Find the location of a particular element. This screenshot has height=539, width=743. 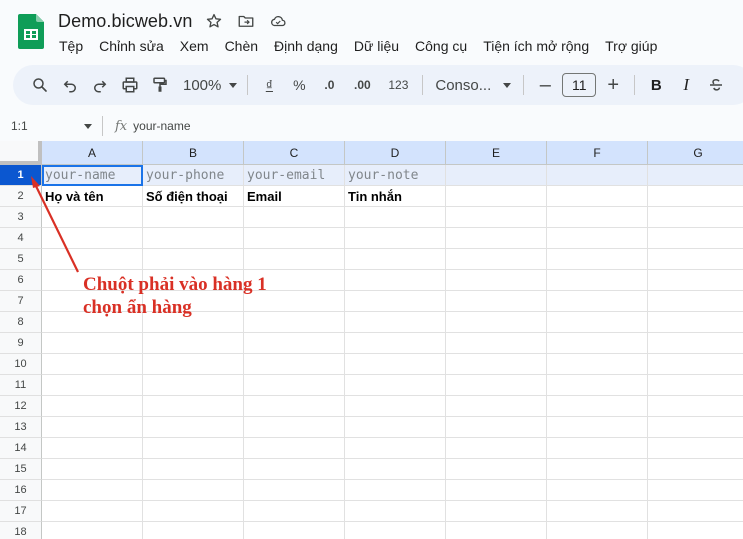

row-header-16: 16 is located at coordinates (21, 490).